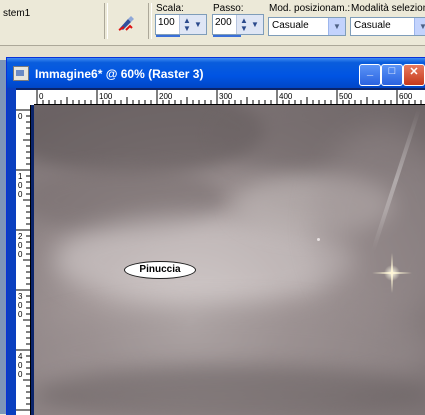 Image resolution: width=425 pixels, height=415 pixels. I want to click on scala-stepper: 100 ▲ ▼ ▼, so click(181, 25).